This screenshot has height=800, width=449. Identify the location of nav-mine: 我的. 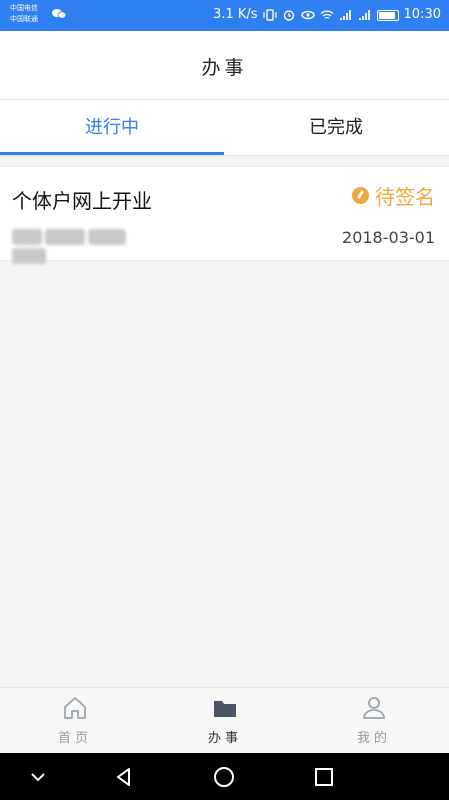
(374, 721).